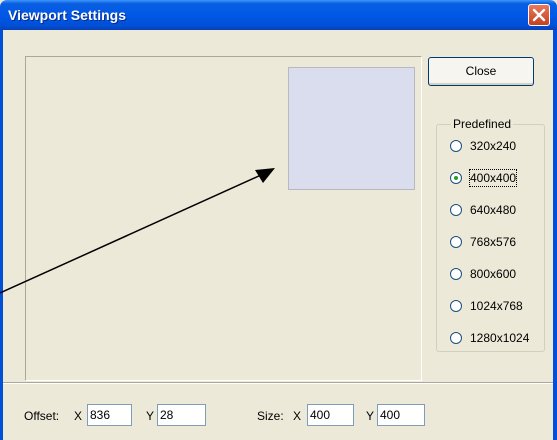  Describe the element at coordinates (278, 15) in the screenshot. I see `title-bar: Viewport Settings` at that location.